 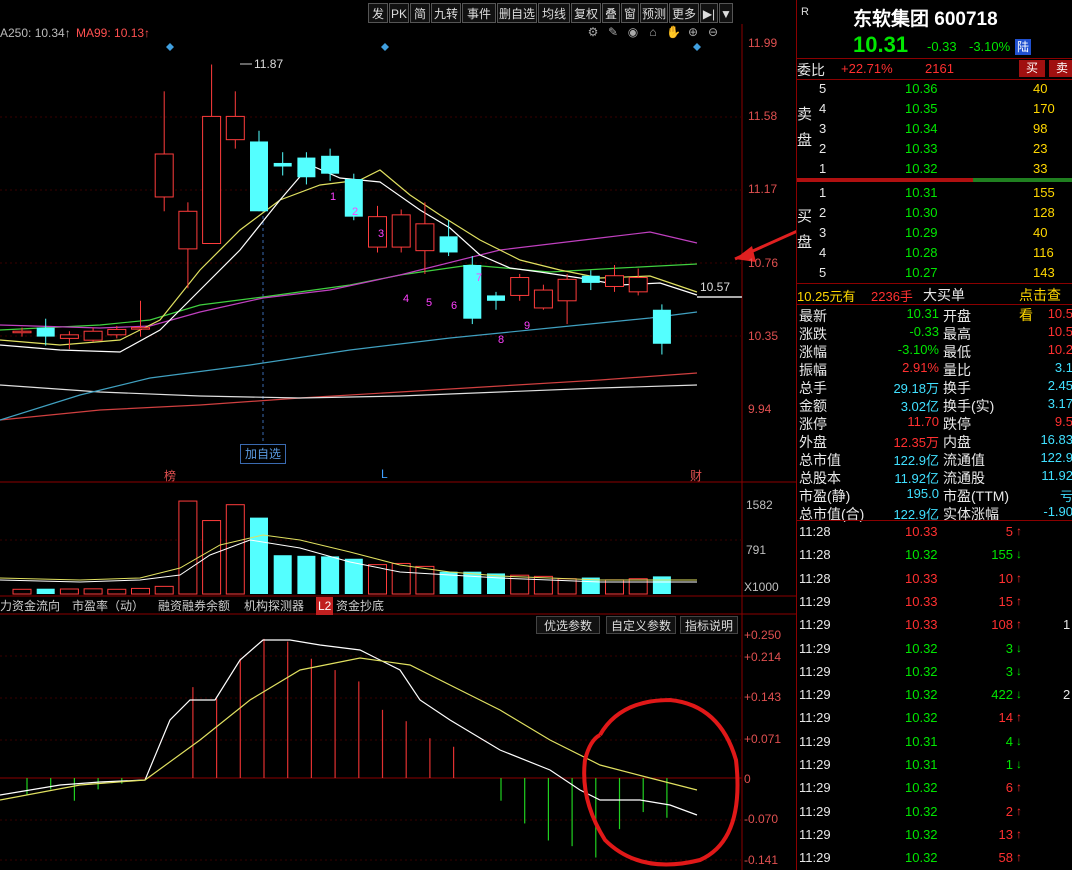 What do you see at coordinates (429, 303) in the screenshot?
I see `wave-number: 5` at bounding box center [429, 303].